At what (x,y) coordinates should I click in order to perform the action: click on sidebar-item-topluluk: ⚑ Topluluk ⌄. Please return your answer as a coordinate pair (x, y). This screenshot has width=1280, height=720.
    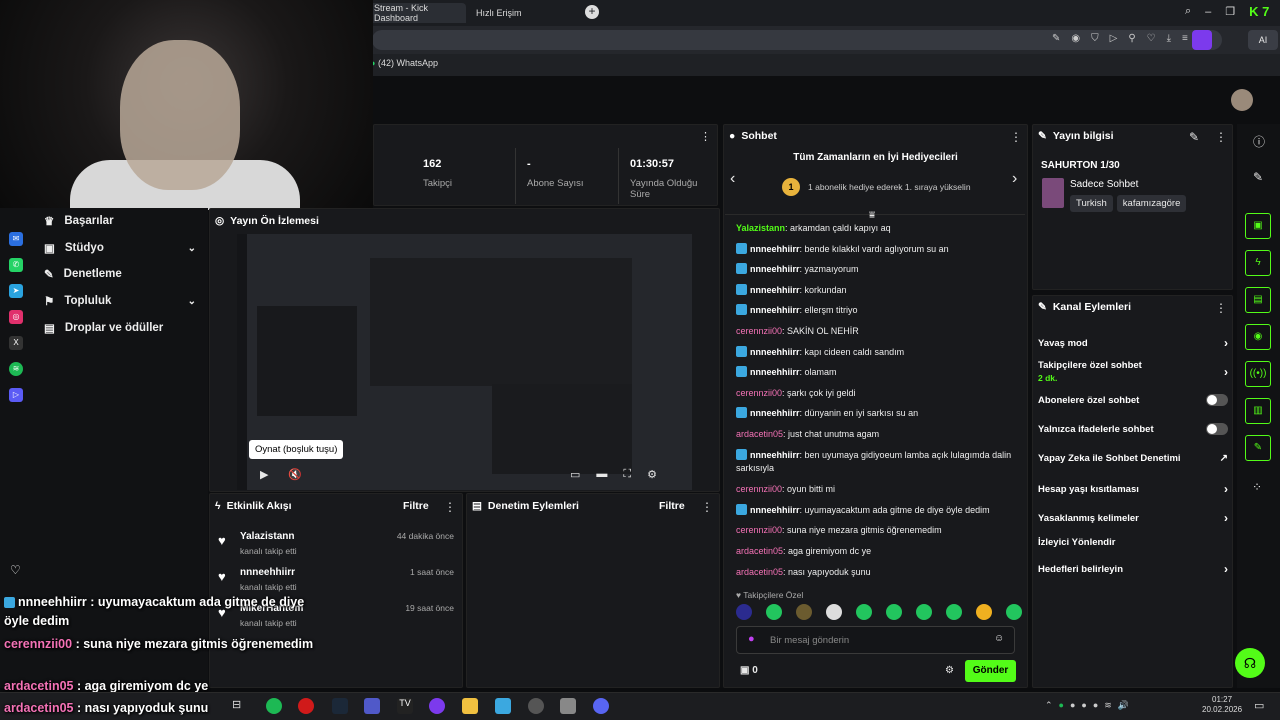
    Looking at the image, I should click on (120, 301).